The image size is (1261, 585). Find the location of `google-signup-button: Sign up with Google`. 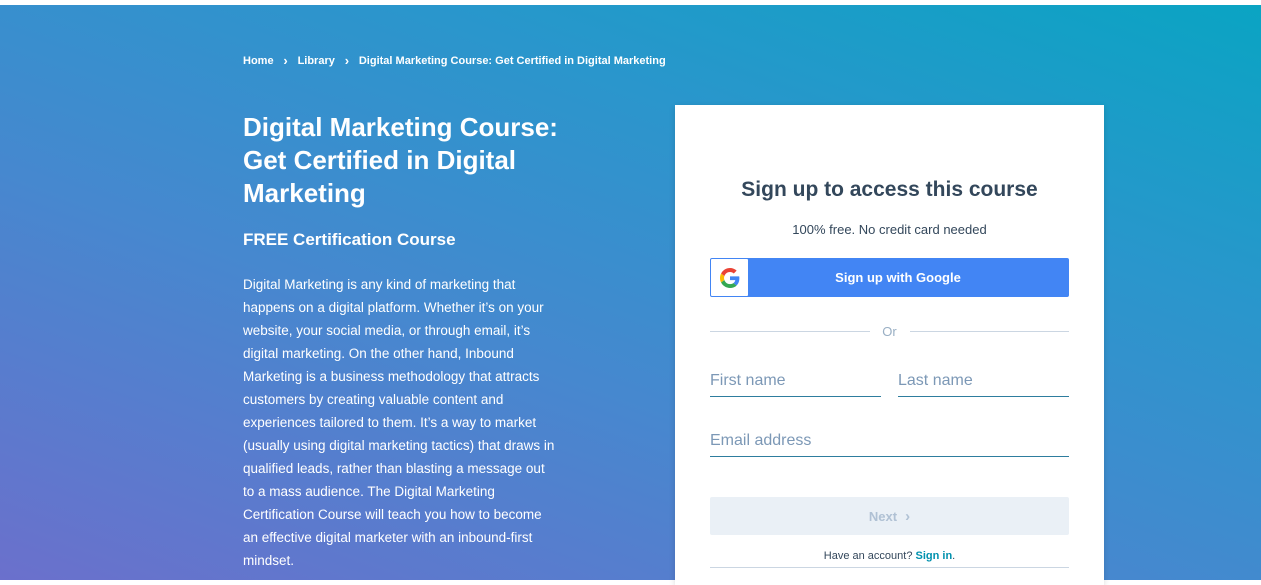

google-signup-button: Sign up with Google is located at coordinates (889, 277).